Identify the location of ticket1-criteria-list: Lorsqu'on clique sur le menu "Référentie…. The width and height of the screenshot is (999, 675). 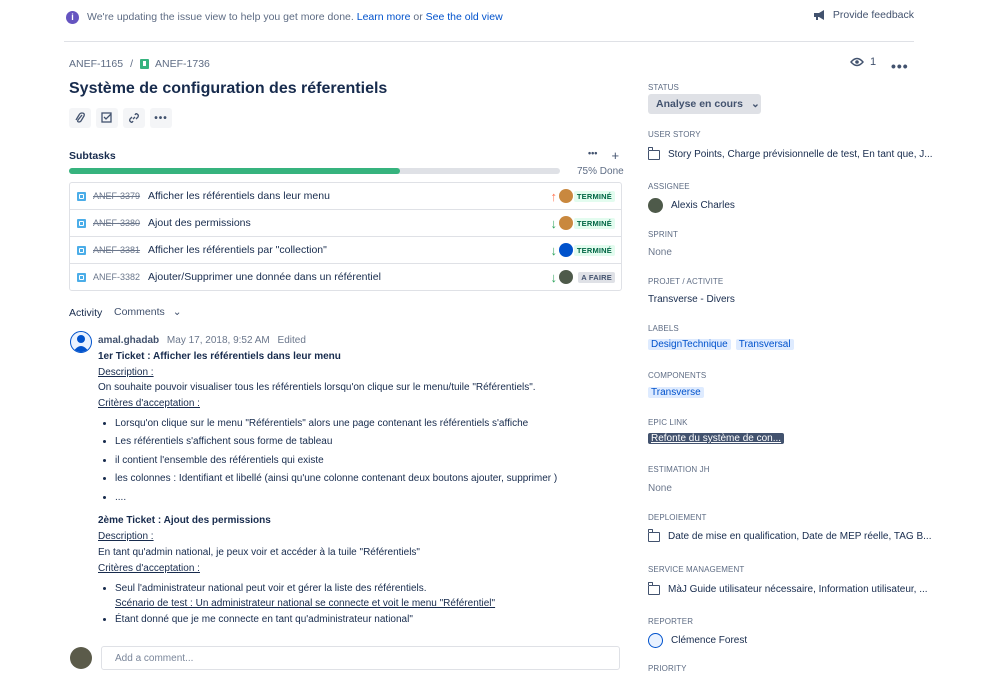
(358, 461).